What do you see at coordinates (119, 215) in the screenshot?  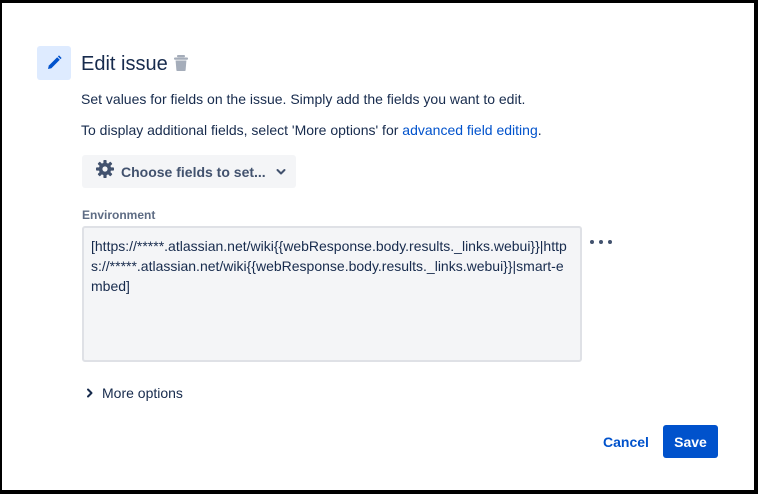 I see `environment-label: Environment` at bounding box center [119, 215].